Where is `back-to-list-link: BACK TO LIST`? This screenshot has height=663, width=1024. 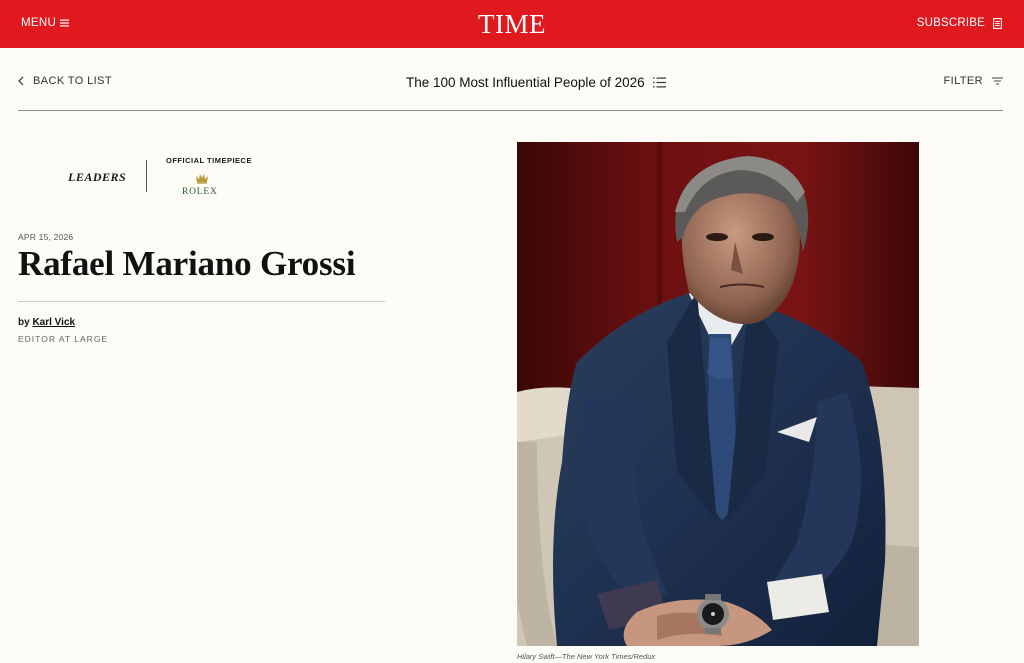 back-to-list-link: BACK TO LIST is located at coordinates (65, 81).